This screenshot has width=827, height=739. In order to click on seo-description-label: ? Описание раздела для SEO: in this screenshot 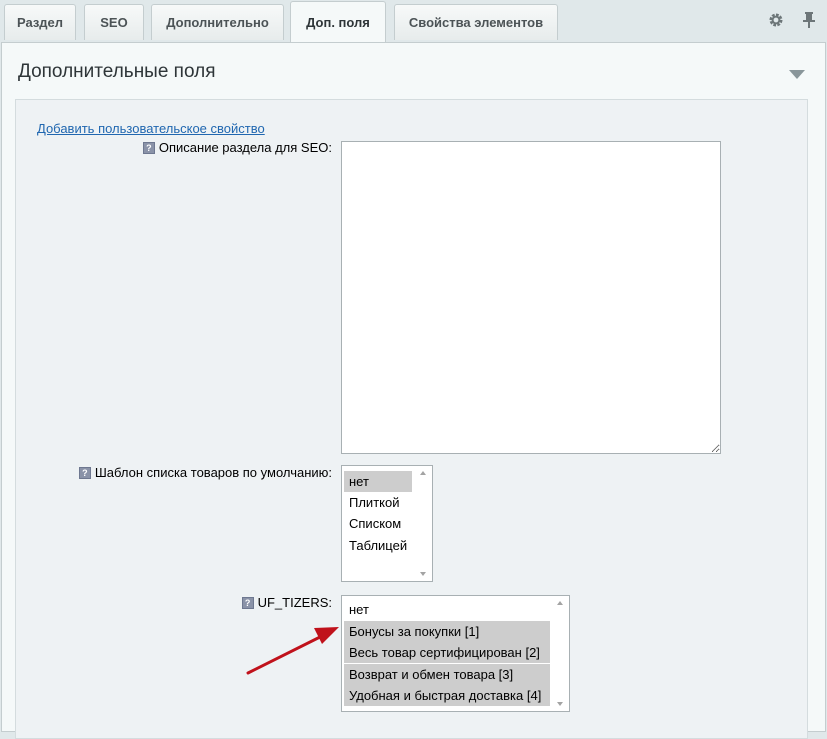, I will do `click(237, 147)`.